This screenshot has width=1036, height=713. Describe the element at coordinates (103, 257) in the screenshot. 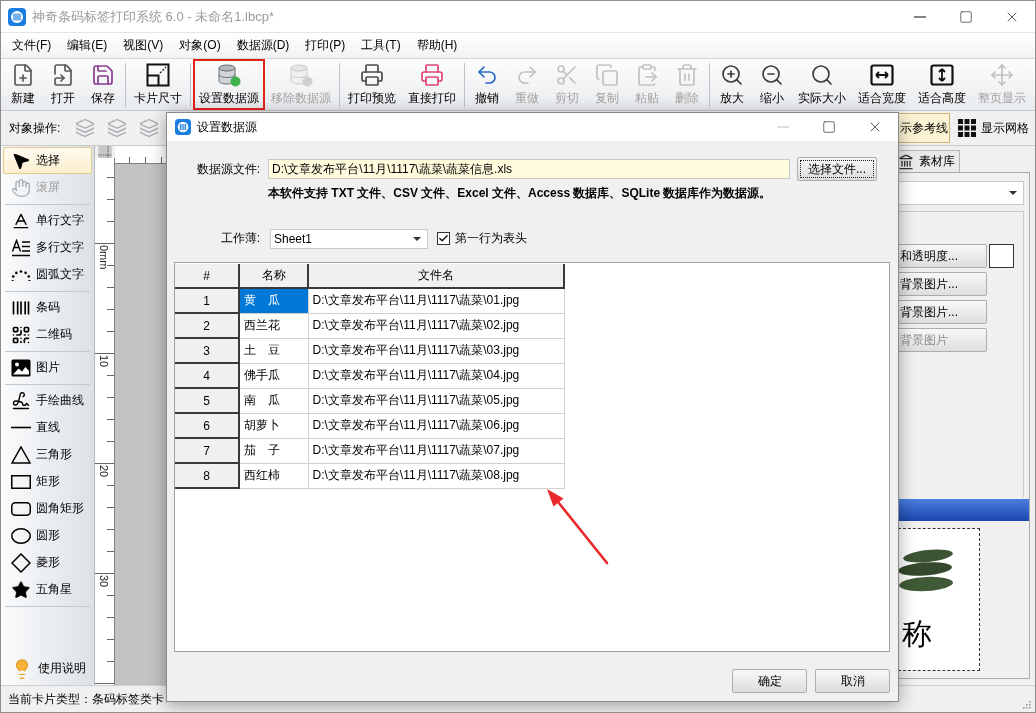

I see `ruler-label: 0mm` at that location.